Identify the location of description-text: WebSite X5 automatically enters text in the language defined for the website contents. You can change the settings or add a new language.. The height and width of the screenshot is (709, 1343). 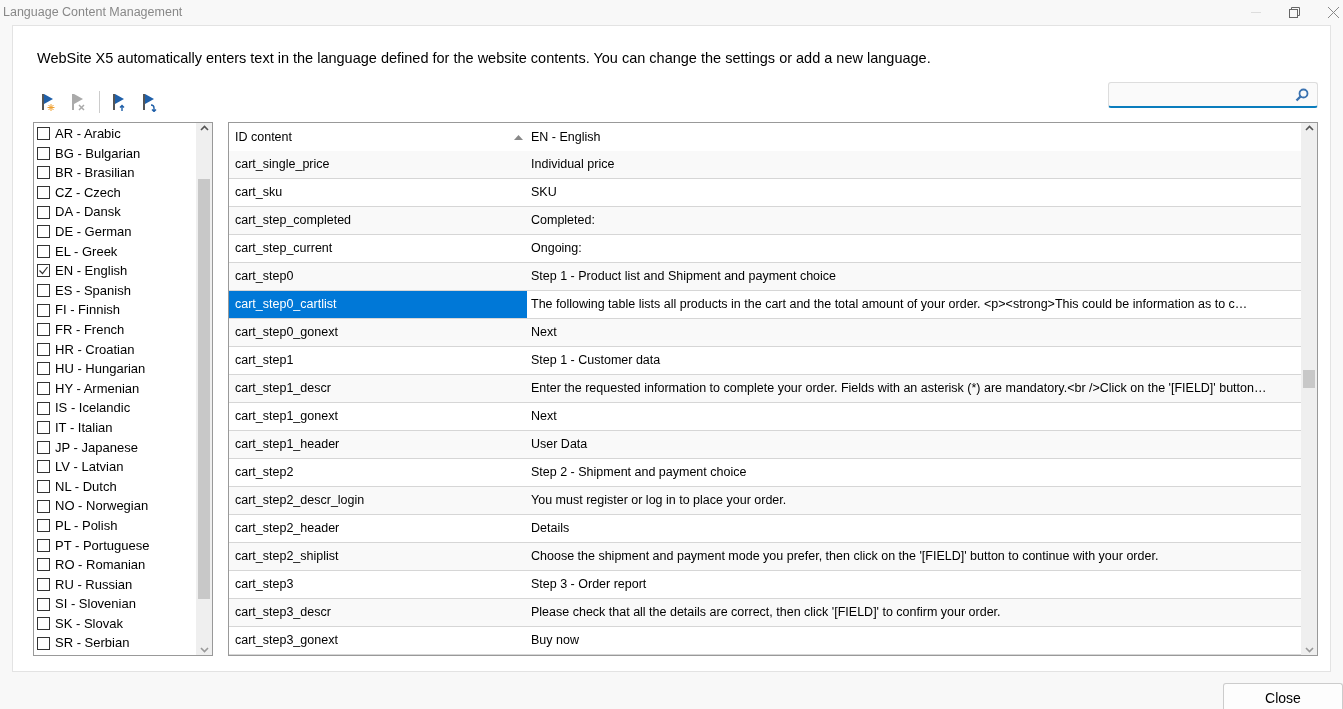
(484, 58).